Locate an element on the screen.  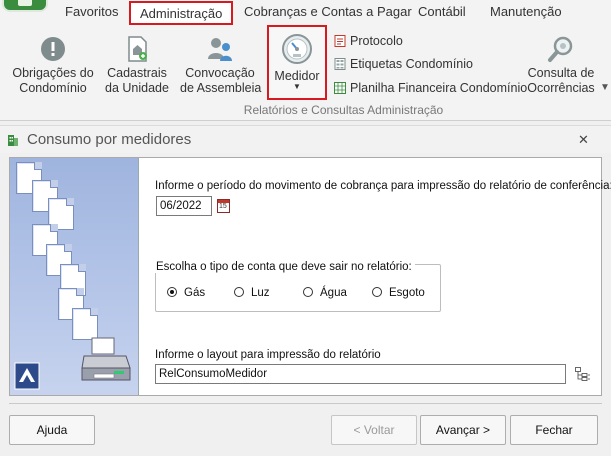
close-button-label: Fechar is located at coordinates (554, 430).